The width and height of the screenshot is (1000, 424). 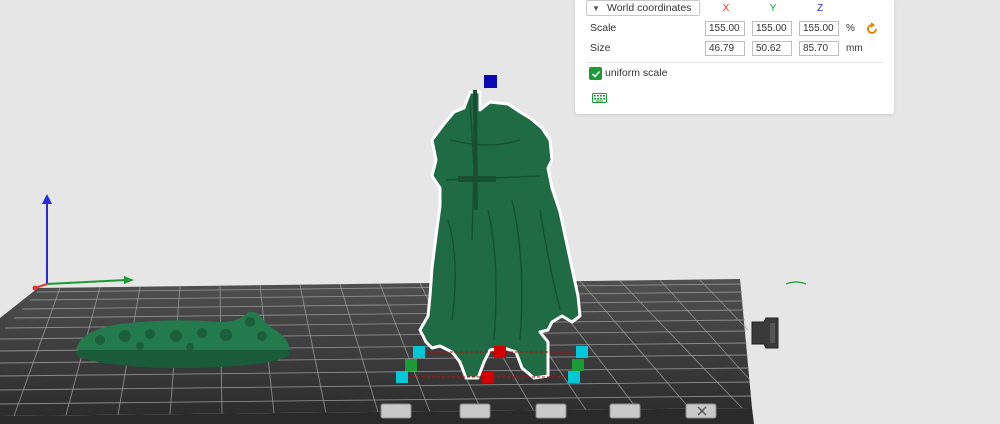 I want to click on size-label: Size, so click(x=600, y=48).